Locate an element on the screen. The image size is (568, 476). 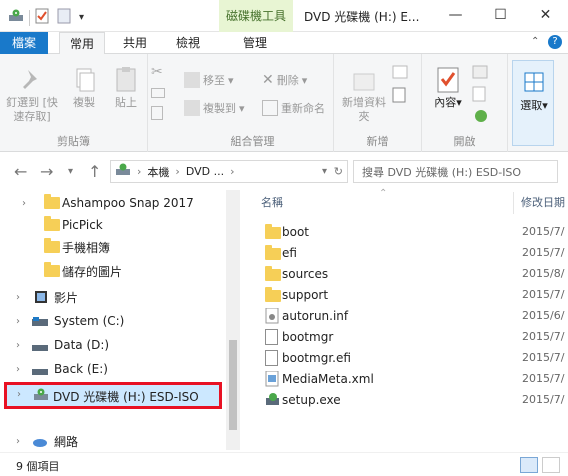
new-group: 新增資料夾 新增 is located at coordinates (378, 103).